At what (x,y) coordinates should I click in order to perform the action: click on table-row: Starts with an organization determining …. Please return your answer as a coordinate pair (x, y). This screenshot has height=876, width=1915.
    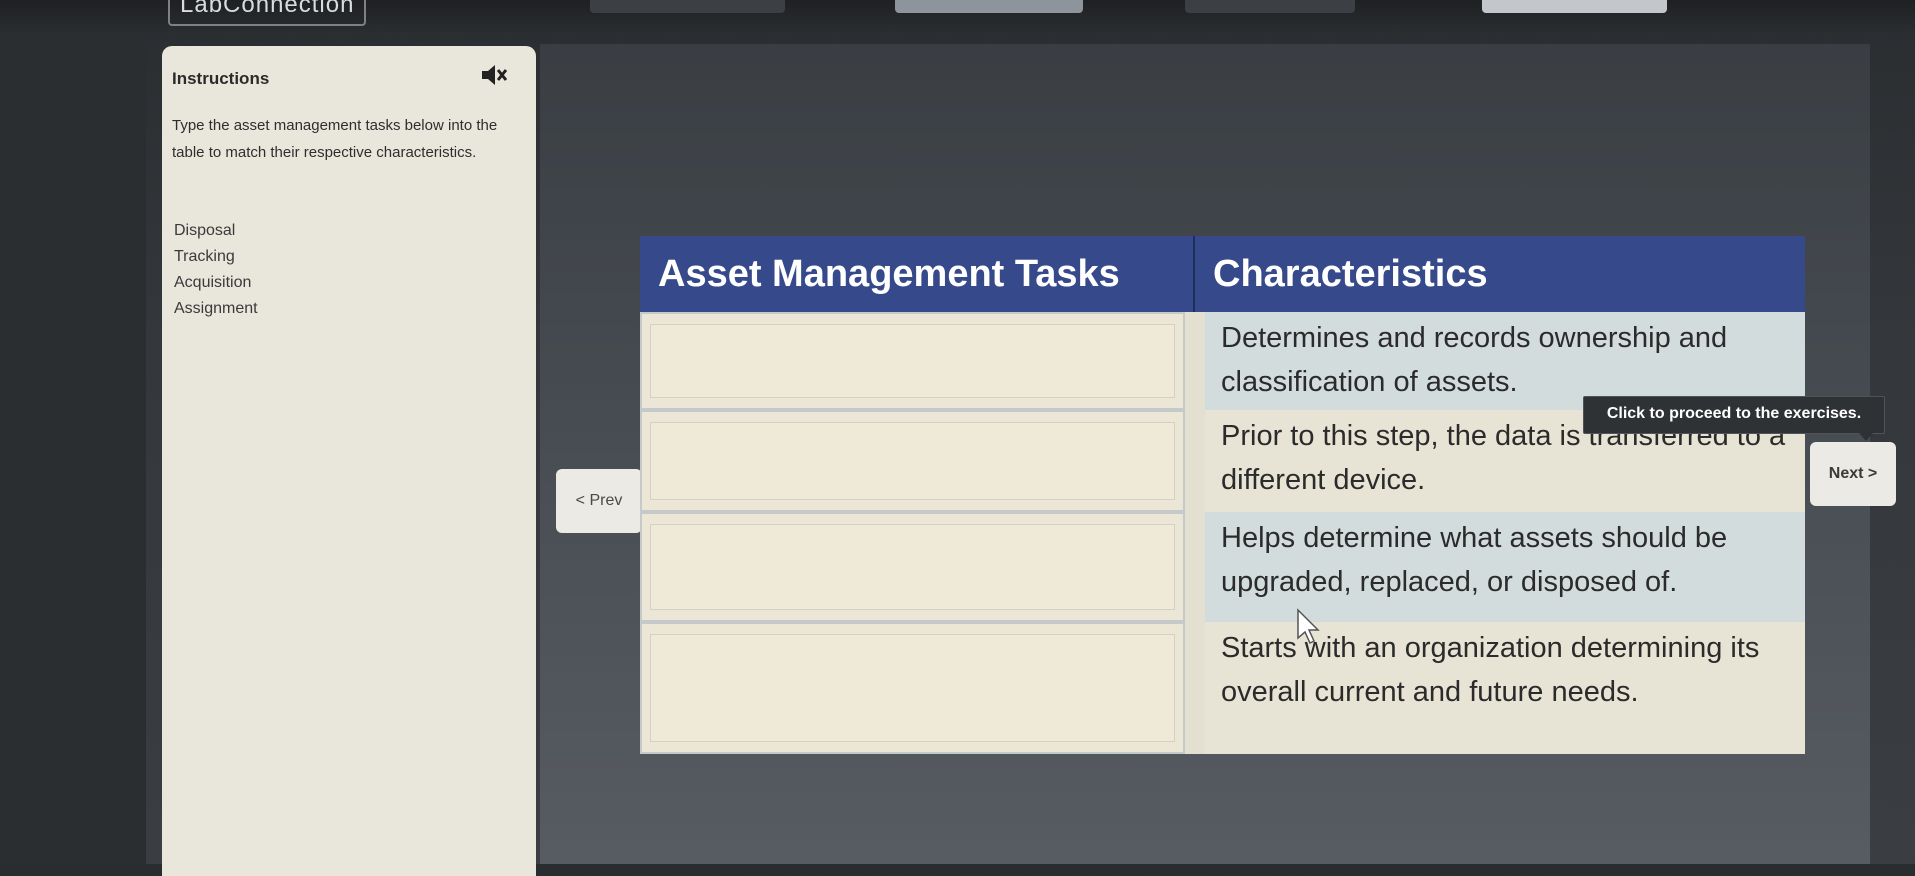
    Looking at the image, I should click on (1222, 688).